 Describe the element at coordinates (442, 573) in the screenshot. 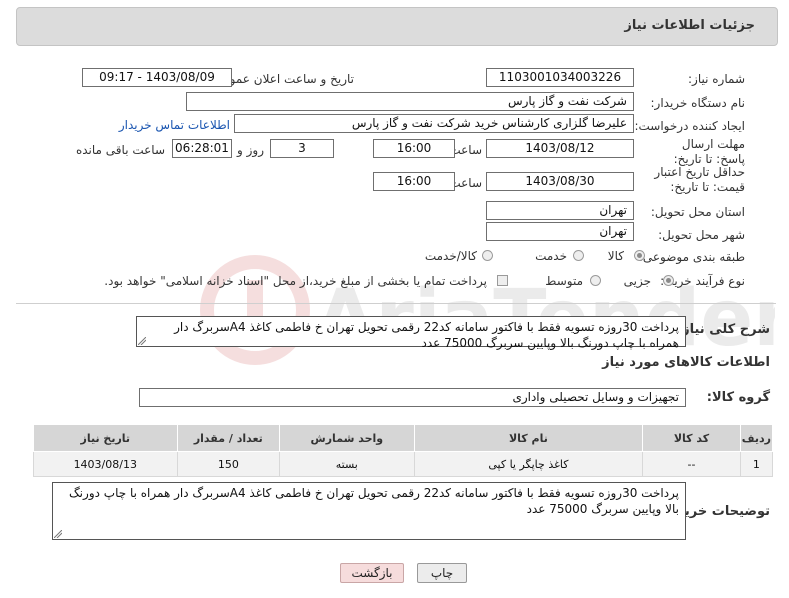

I see `print-button: چاپ` at that location.